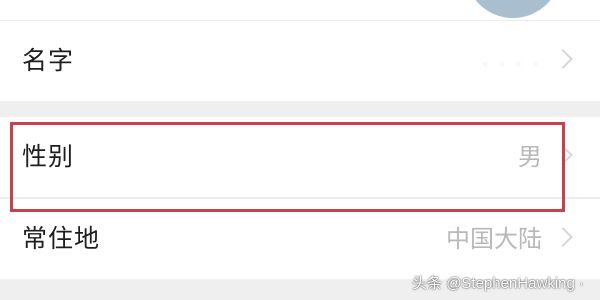 This screenshot has height=300, width=600. I want to click on gender-value: 男, so click(530, 157).